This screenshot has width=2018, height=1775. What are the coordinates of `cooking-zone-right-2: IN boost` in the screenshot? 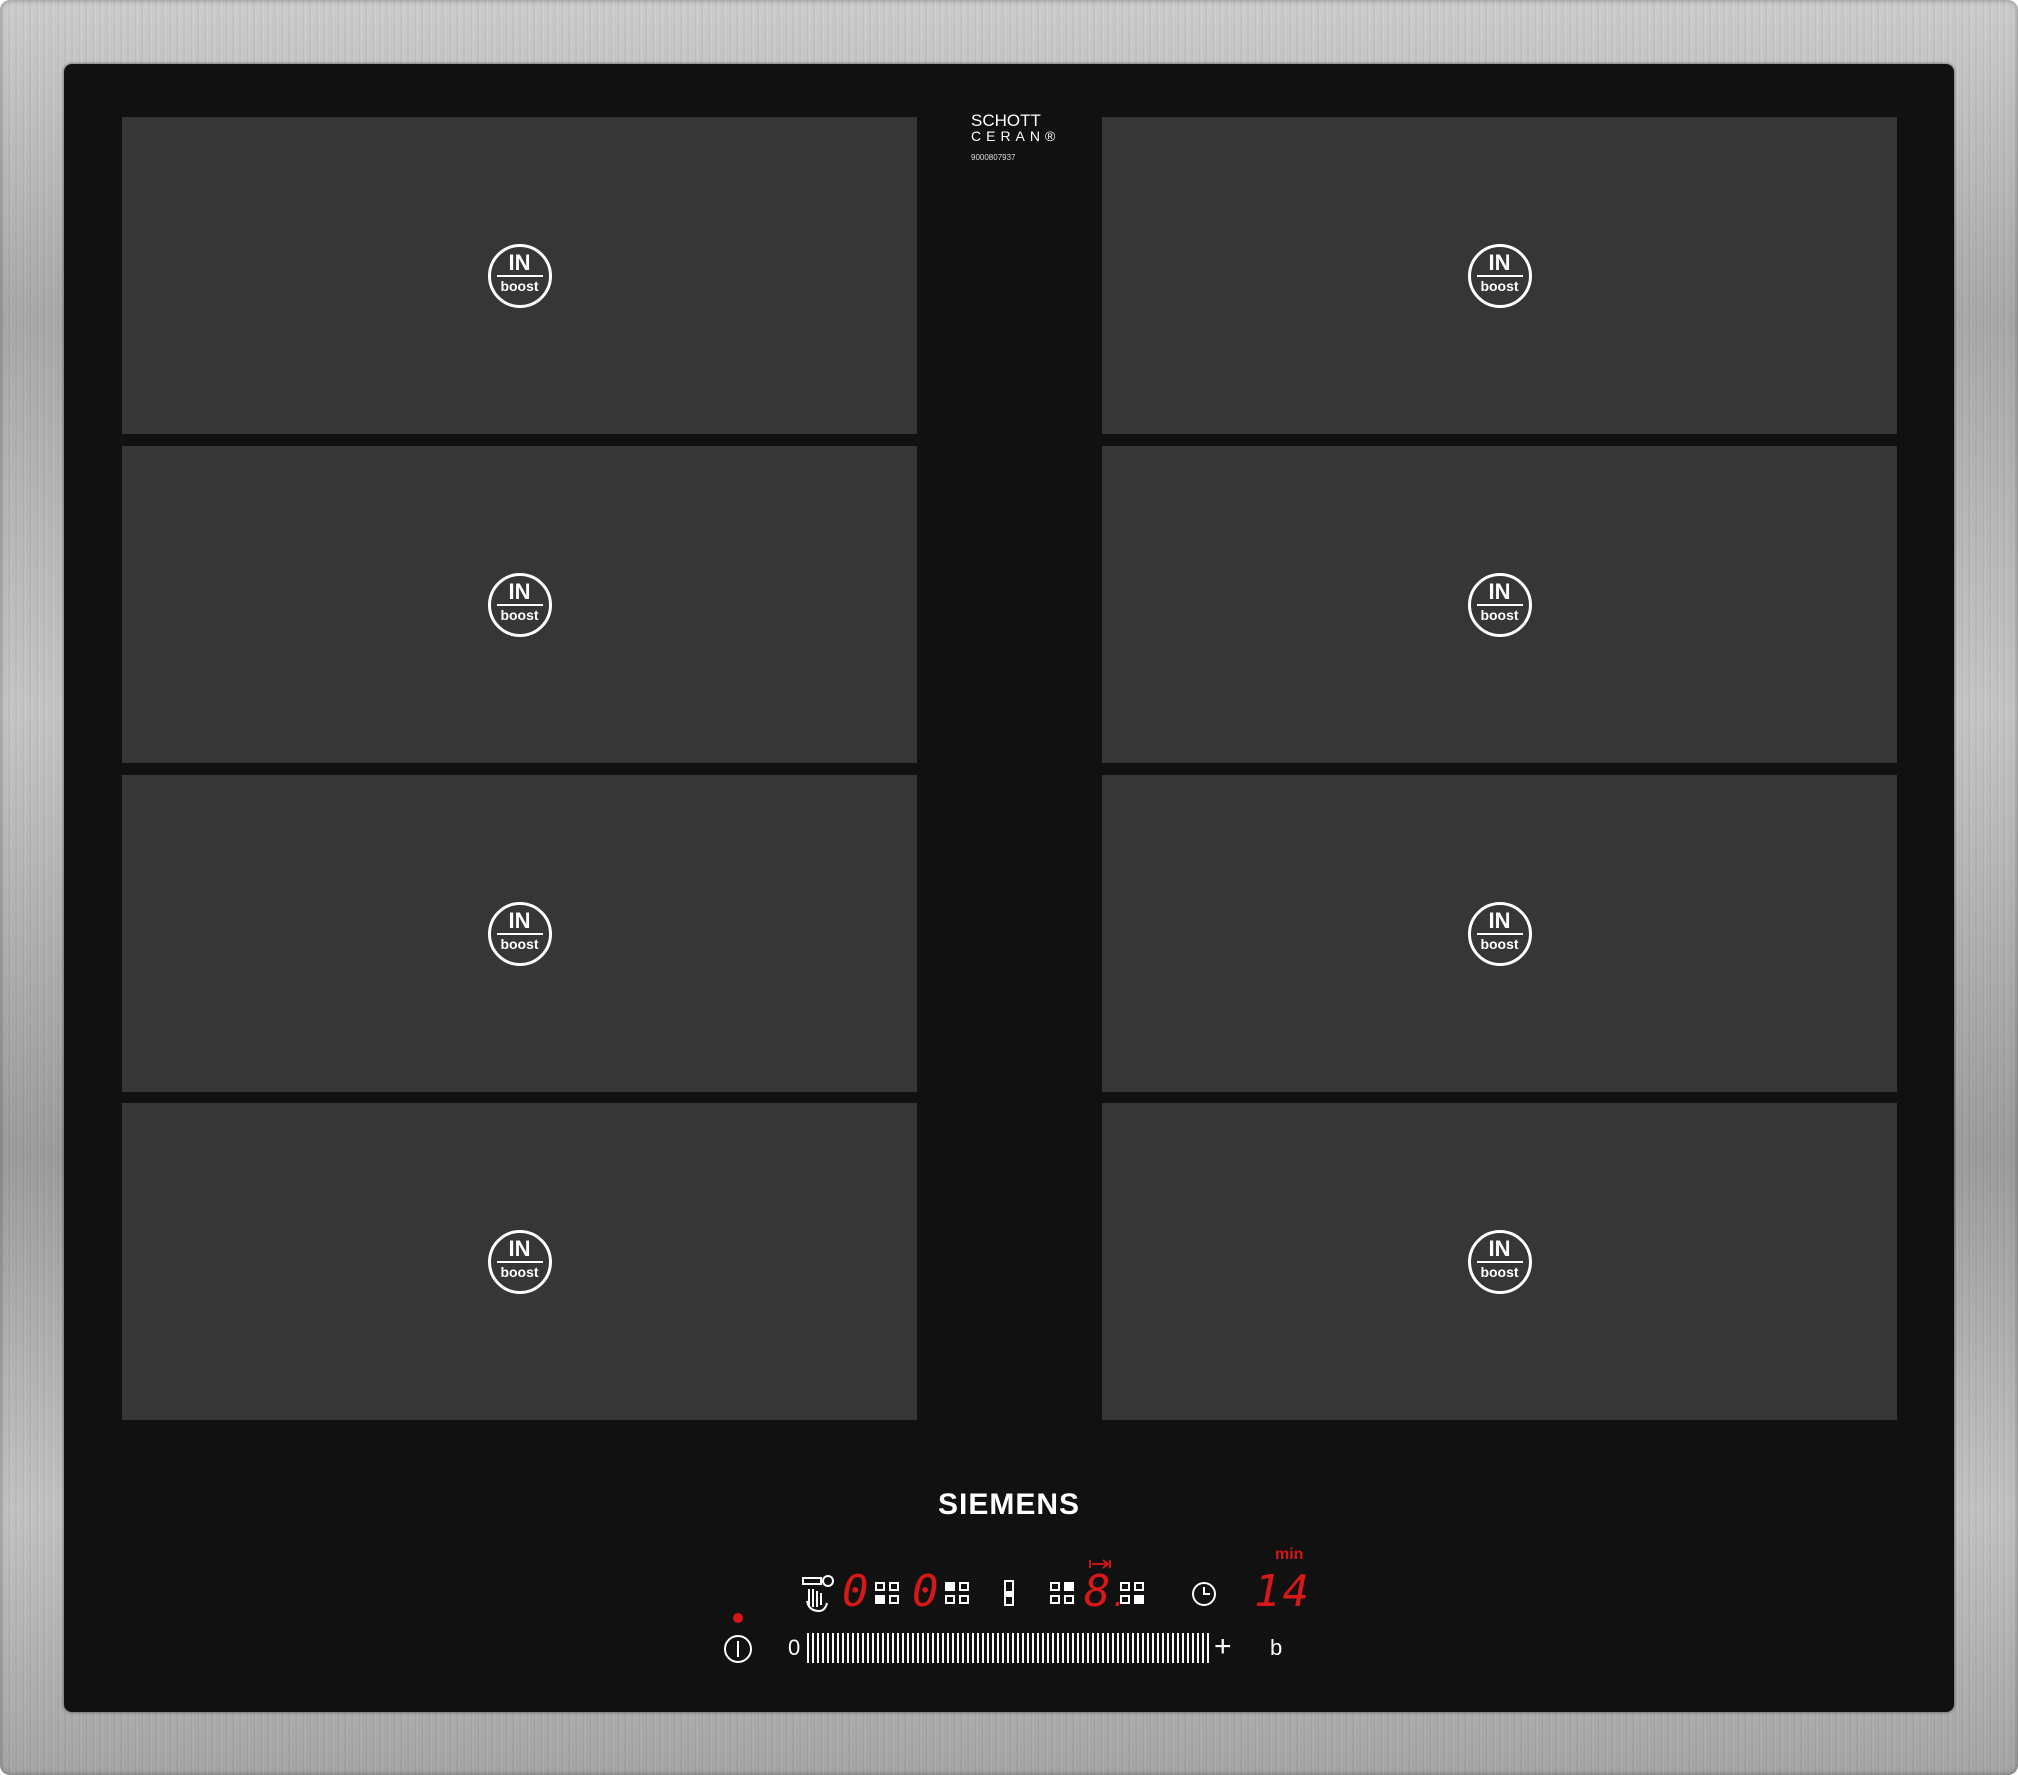 It's located at (1499, 604).